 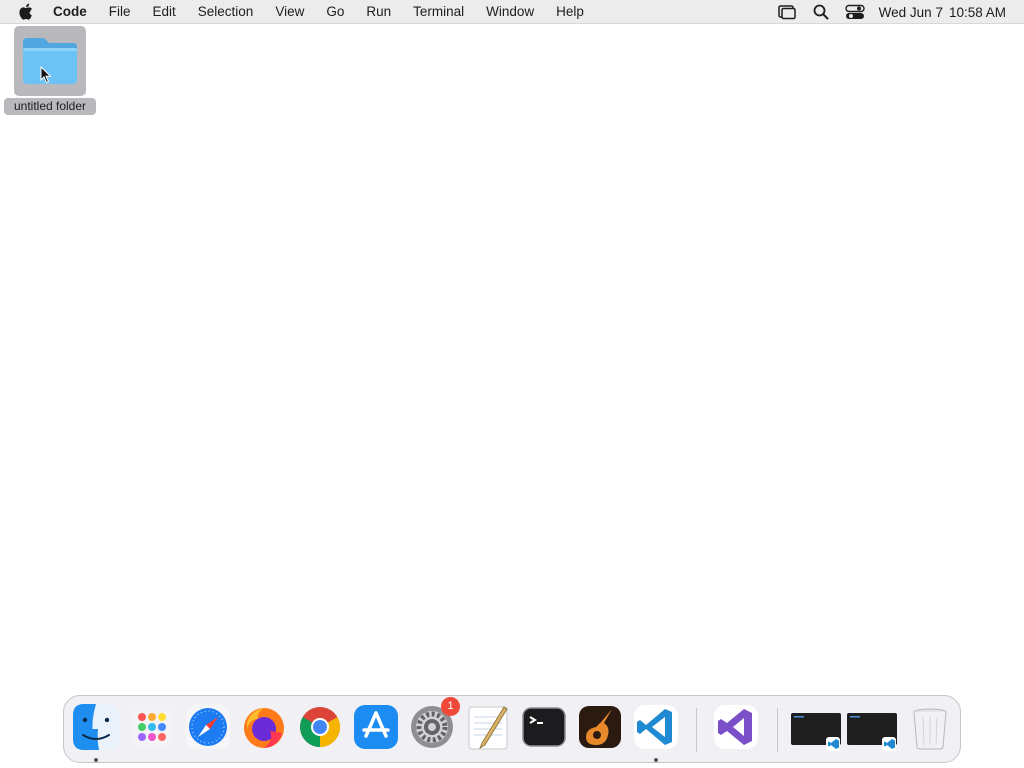 I want to click on menu-edit: Edit, so click(x=164, y=12).